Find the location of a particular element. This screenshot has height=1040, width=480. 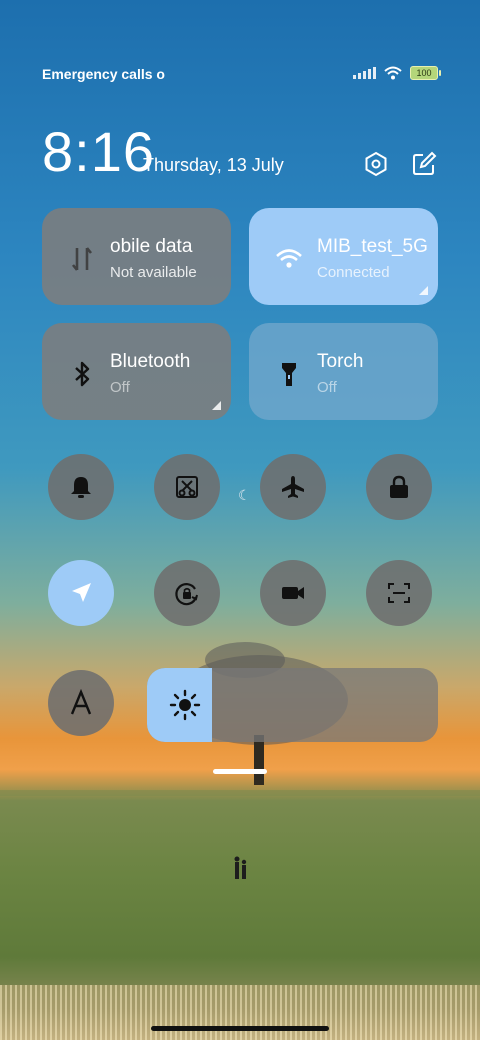

lock-icon is located at coordinates (399, 486).